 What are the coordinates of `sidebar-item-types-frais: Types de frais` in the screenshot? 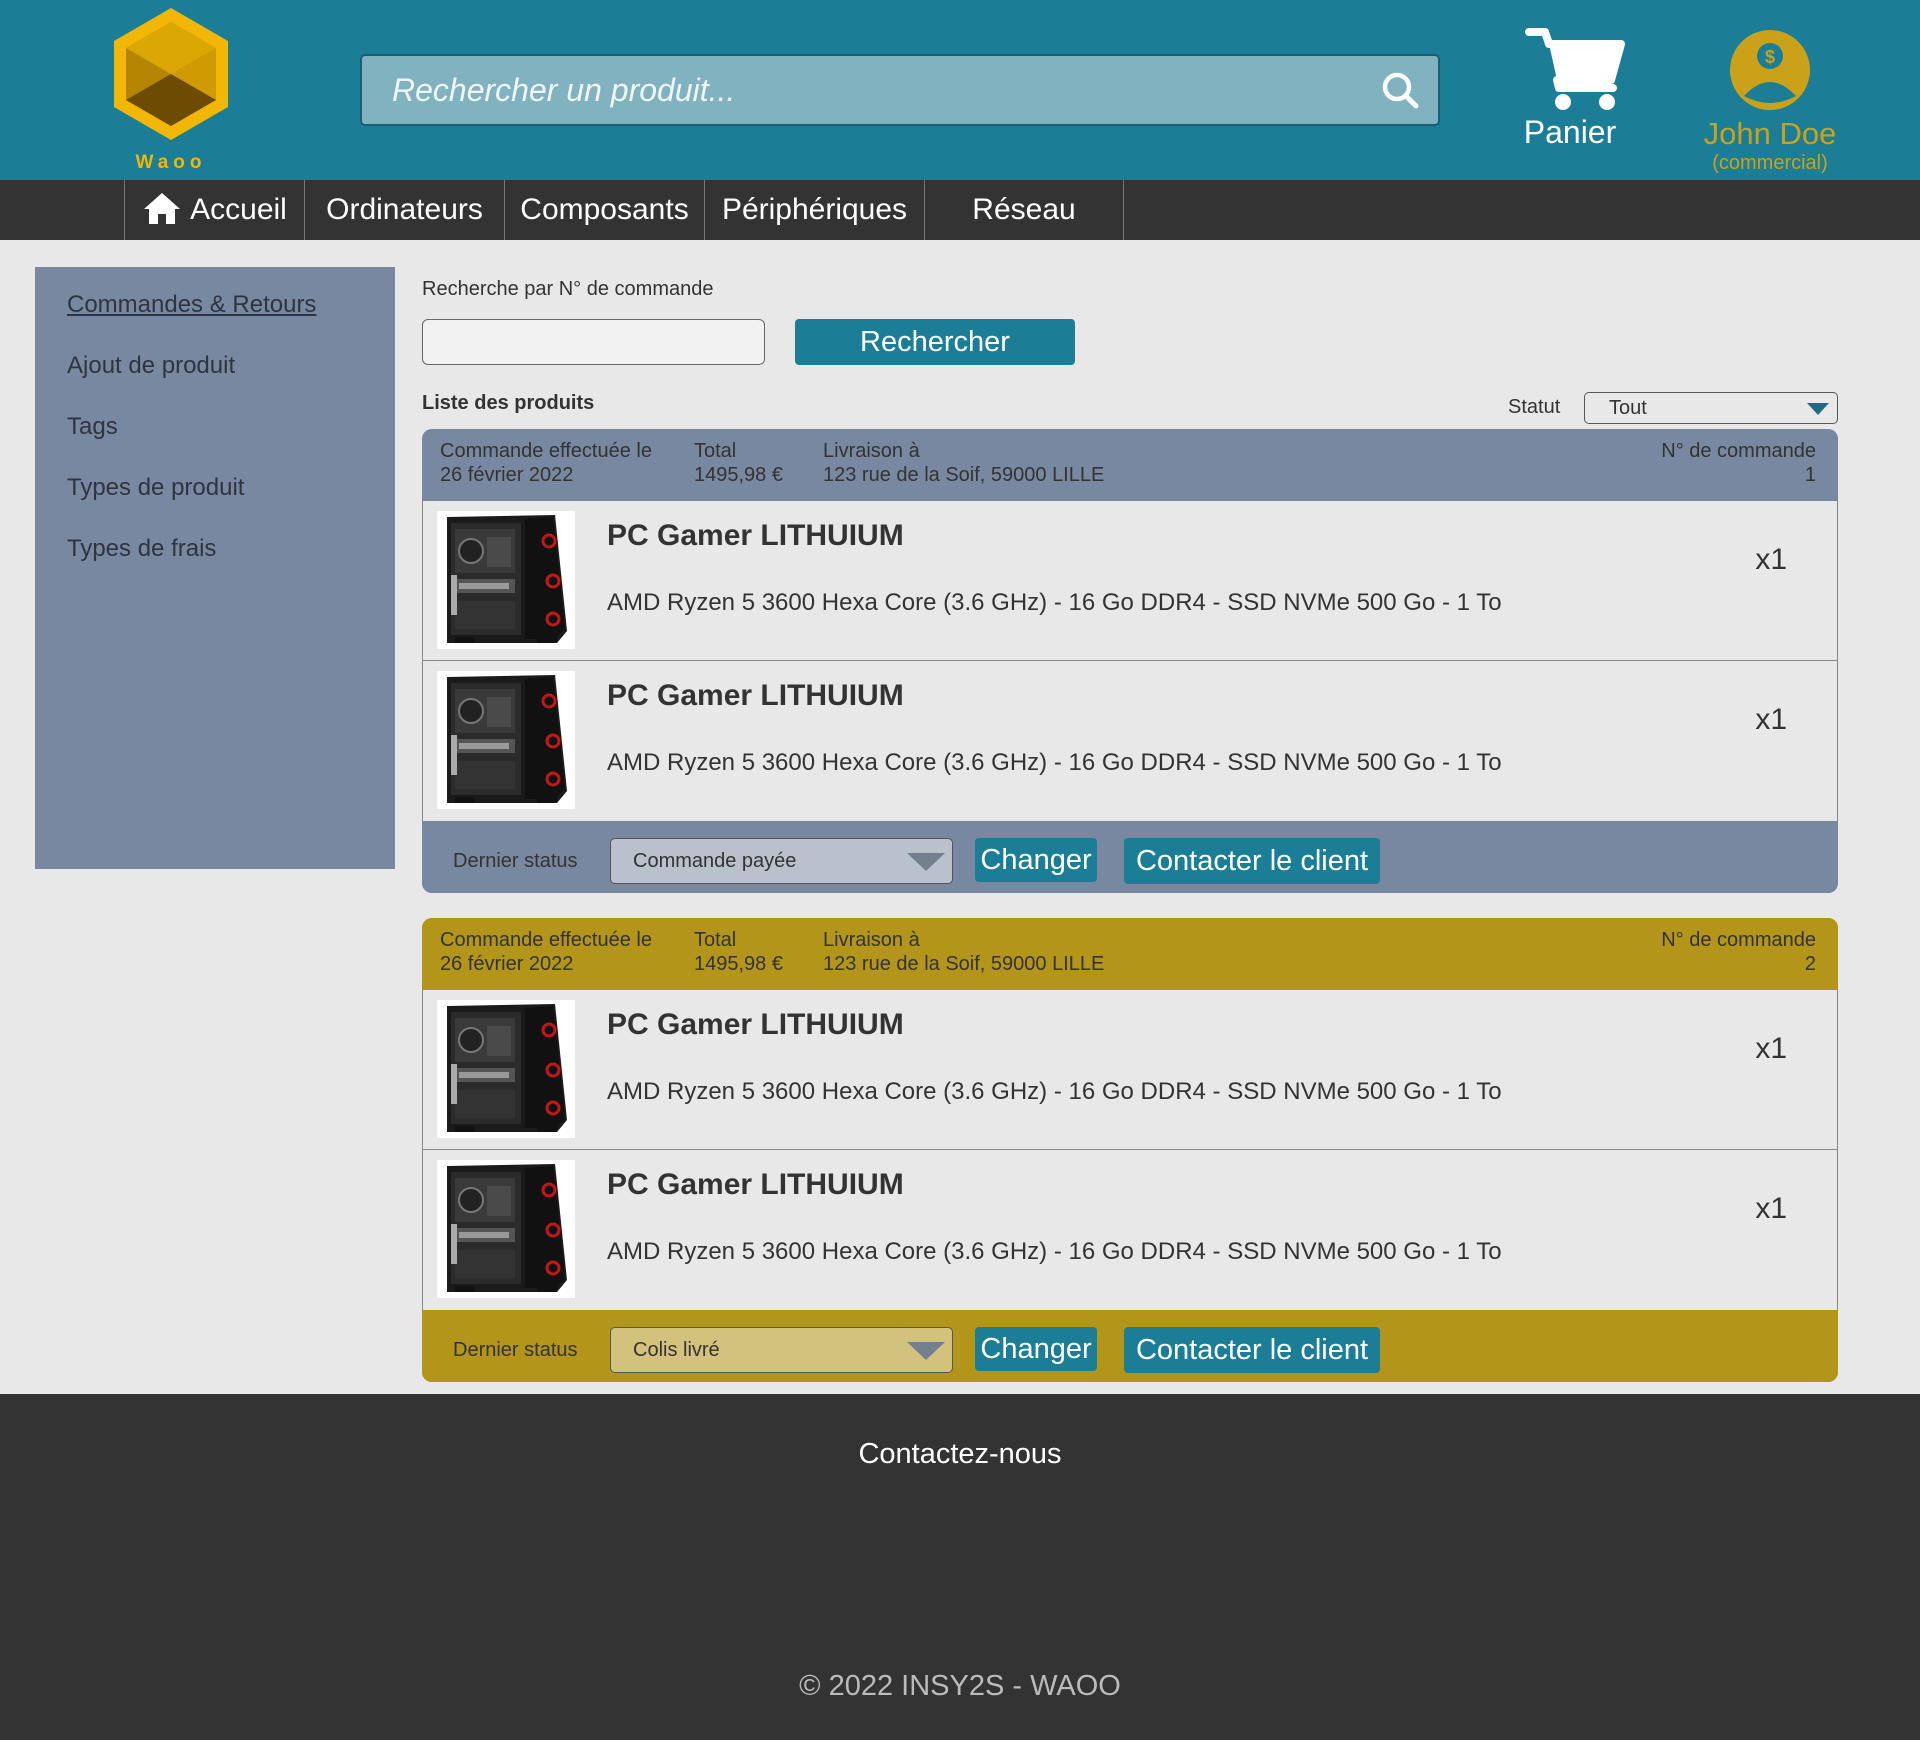 It's located at (141, 549).